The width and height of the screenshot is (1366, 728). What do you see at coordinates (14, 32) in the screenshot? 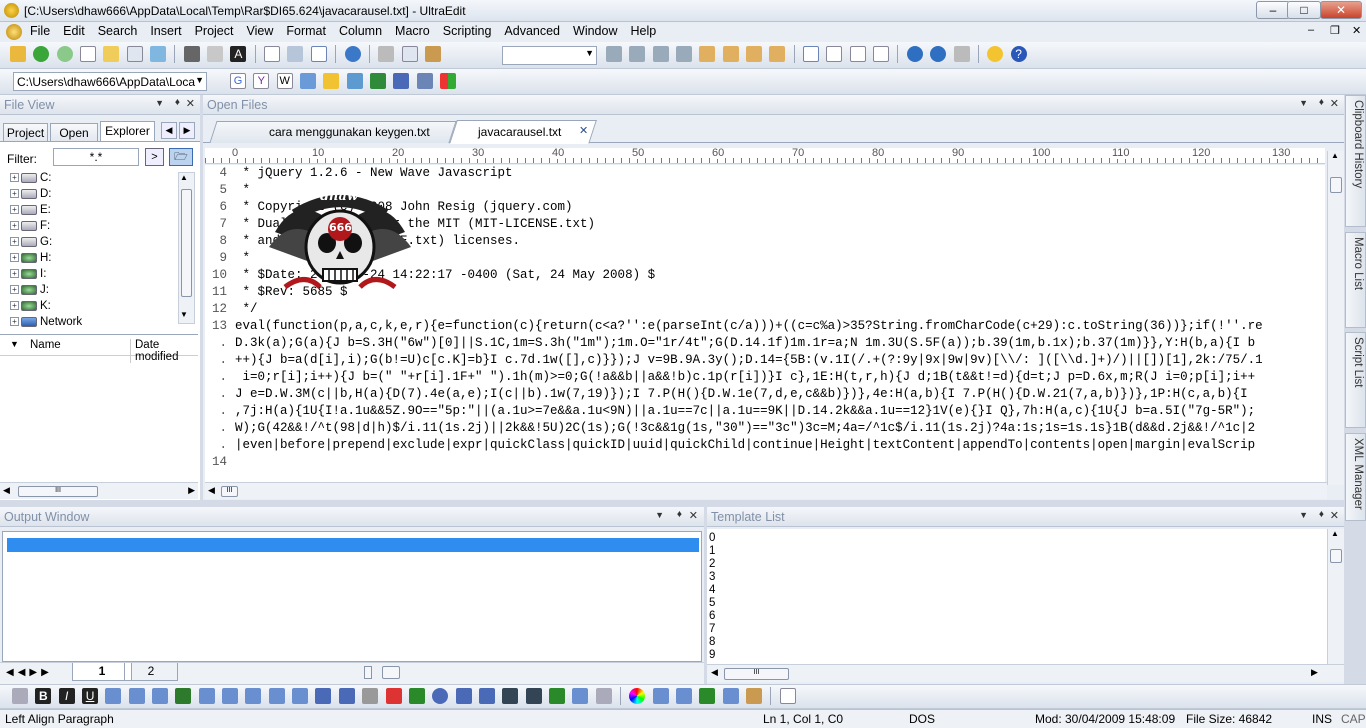
I see `doc-menu-icon` at bounding box center [14, 32].